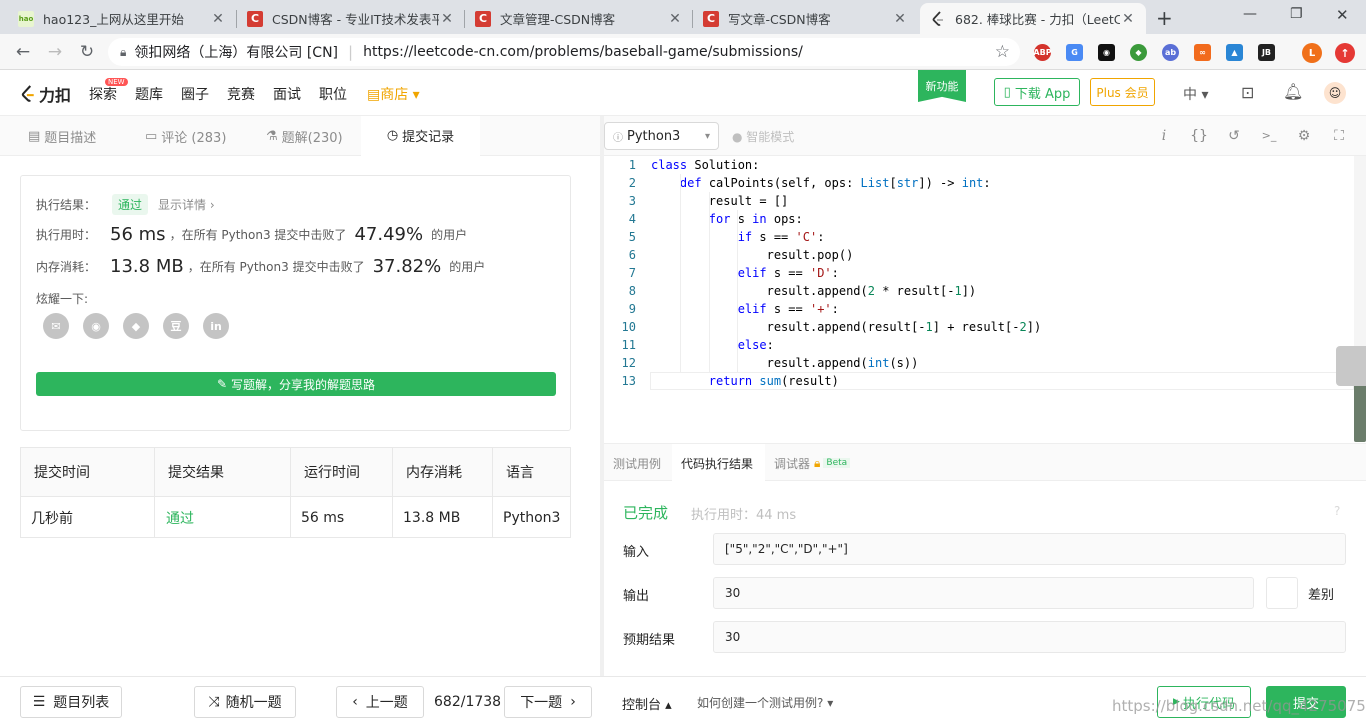  Describe the element at coordinates (62, 136) in the screenshot. I see `tab-description: ▤ 题目描述` at that location.